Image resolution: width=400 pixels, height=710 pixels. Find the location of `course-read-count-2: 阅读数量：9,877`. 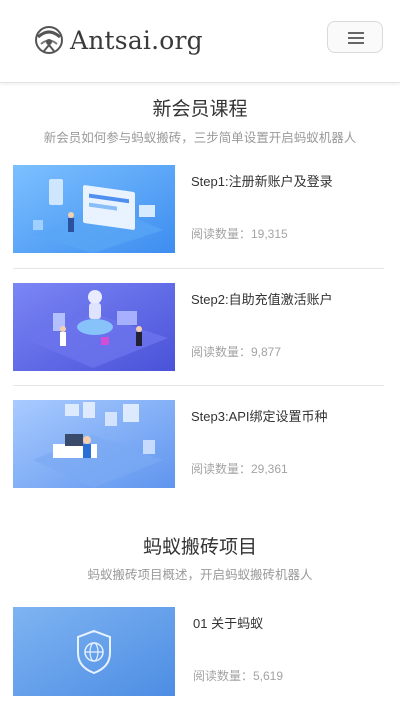

course-read-count-2: 阅读数量：9,877 is located at coordinates (236, 352).